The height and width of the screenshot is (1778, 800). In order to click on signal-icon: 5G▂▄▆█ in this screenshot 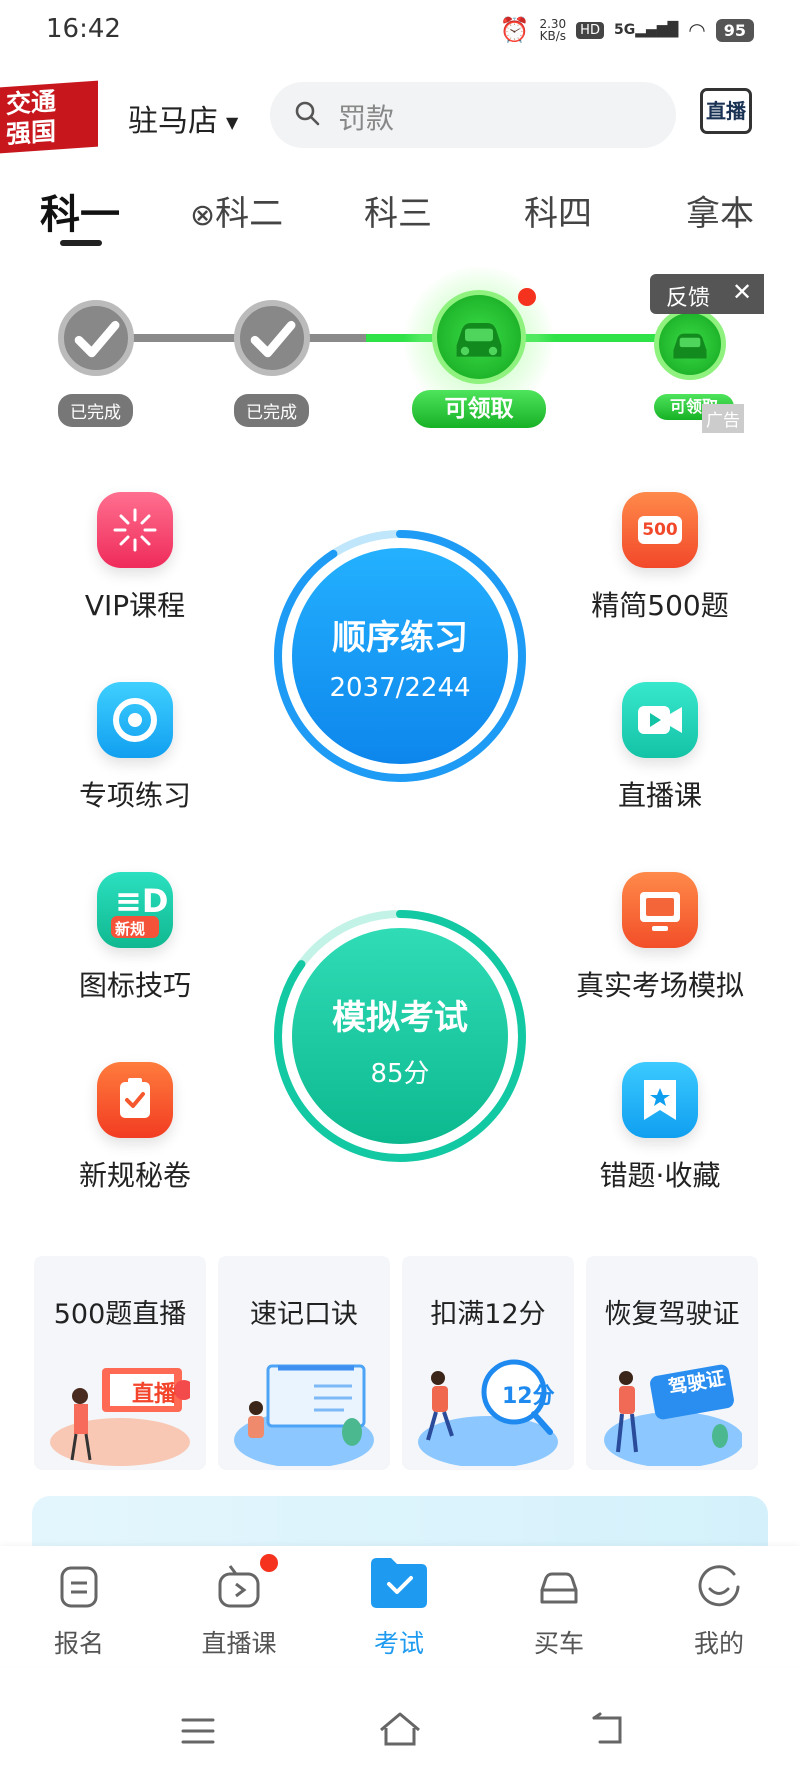, I will do `click(646, 30)`.